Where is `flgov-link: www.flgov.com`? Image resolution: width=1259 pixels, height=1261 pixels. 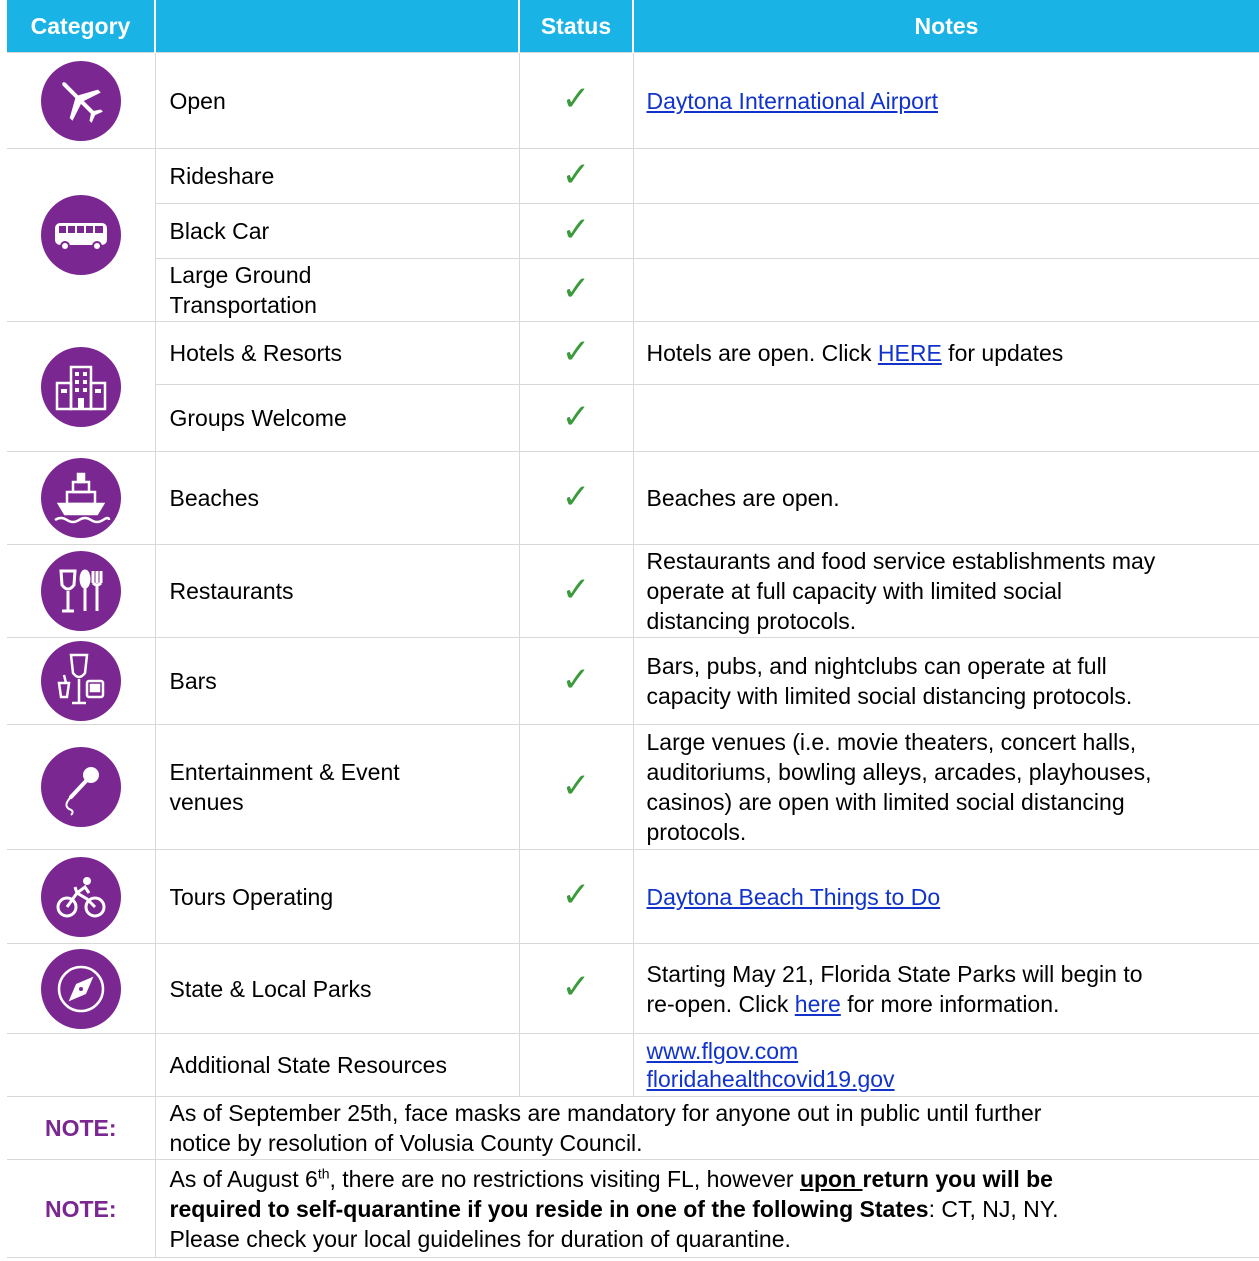 flgov-link: www.flgov.com is located at coordinates (723, 1051).